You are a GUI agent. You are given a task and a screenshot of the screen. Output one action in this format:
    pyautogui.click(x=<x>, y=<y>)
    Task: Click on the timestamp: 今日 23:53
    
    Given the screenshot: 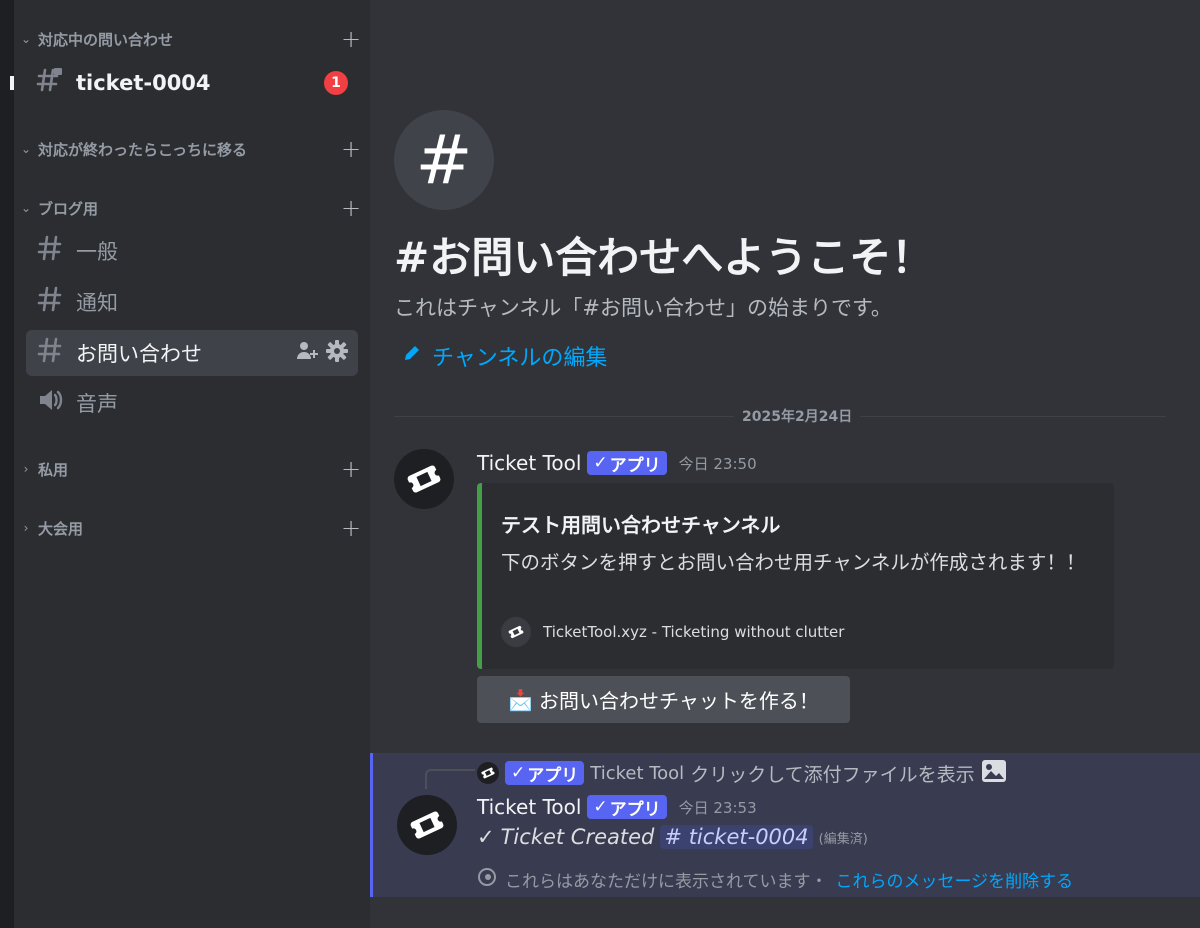 What is the action you would take?
    pyautogui.click(x=717, y=807)
    